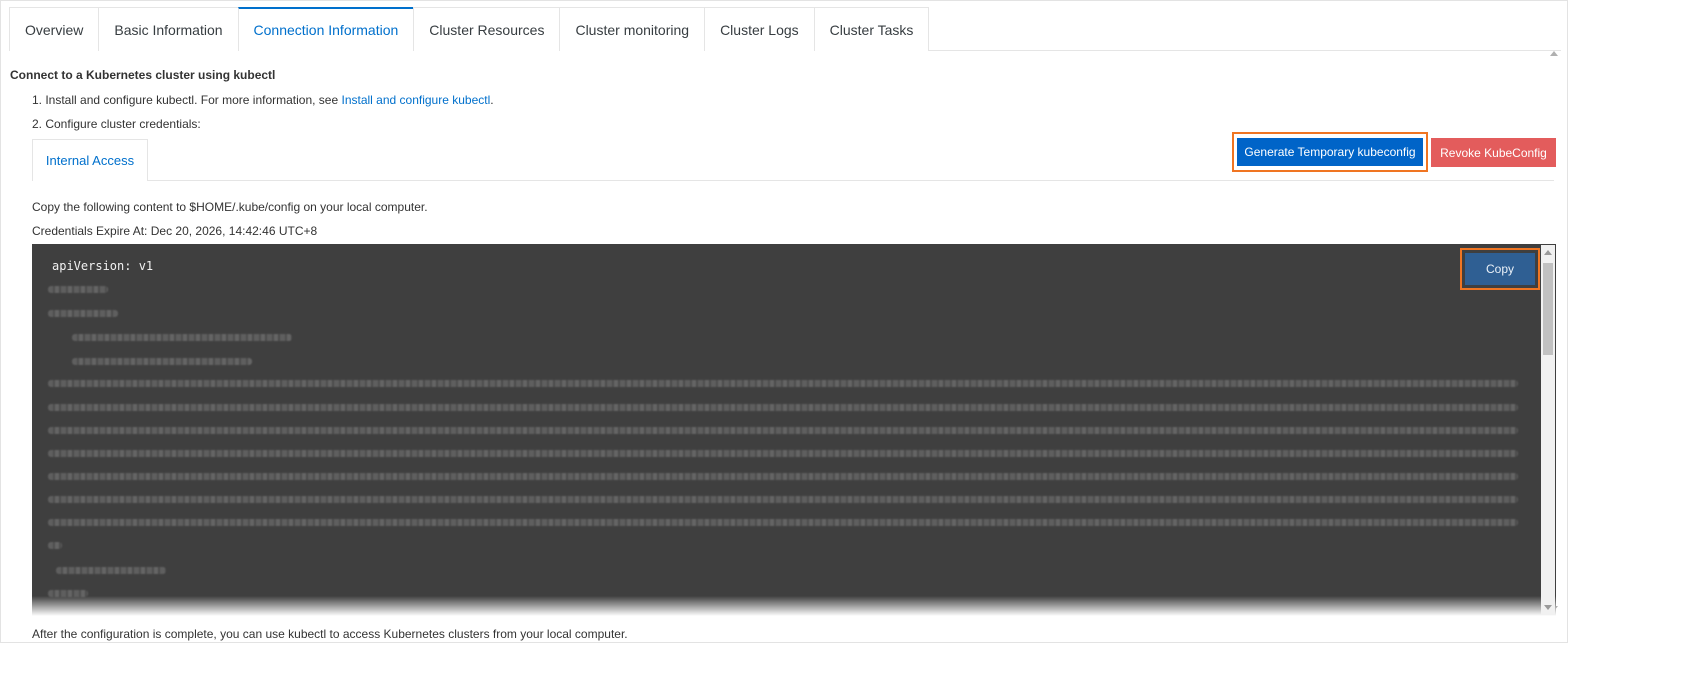 The height and width of the screenshot is (692, 1687). What do you see at coordinates (1548, 430) in the screenshot?
I see `code-scrollbar` at bounding box center [1548, 430].